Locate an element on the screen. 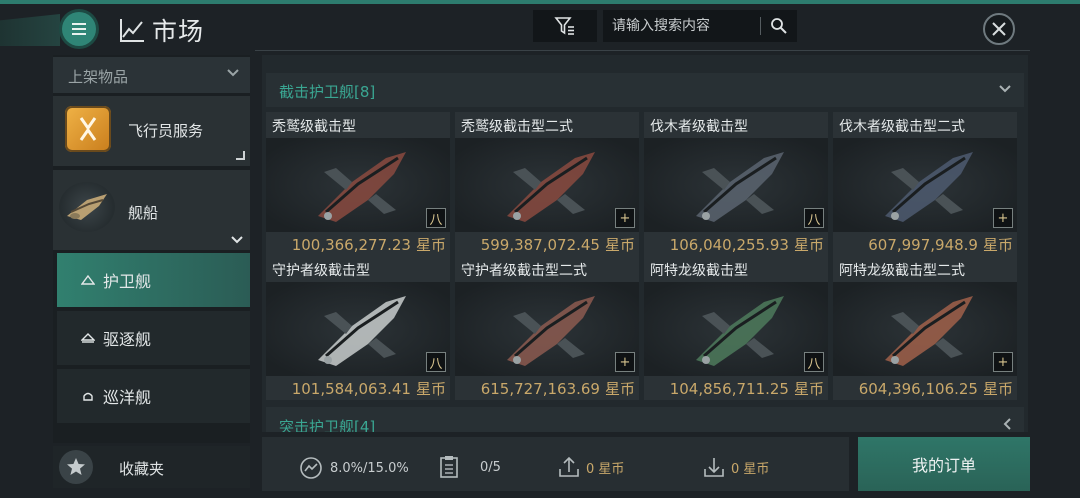 This screenshot has width=1080, height=498. ship-card: 伐木者级截击型二式 +607,997,948.9 星币 is located at coordinates (925, 184).